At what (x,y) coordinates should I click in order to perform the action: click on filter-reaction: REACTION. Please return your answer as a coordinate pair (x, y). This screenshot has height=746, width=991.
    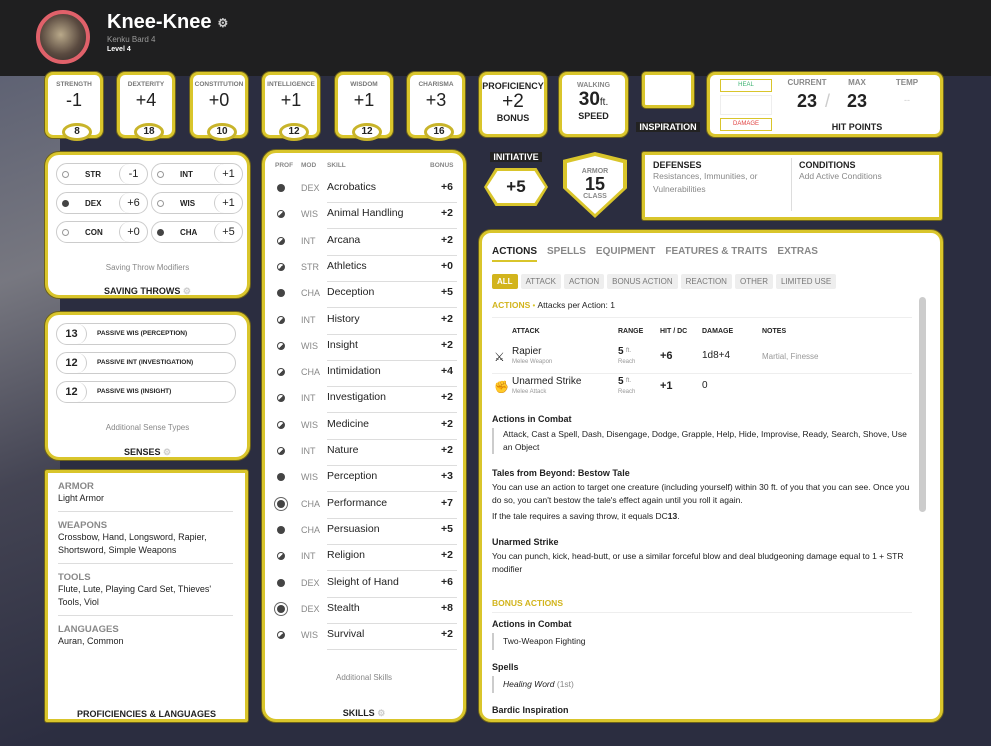
    Looking at the image, I should click on (706, 281).